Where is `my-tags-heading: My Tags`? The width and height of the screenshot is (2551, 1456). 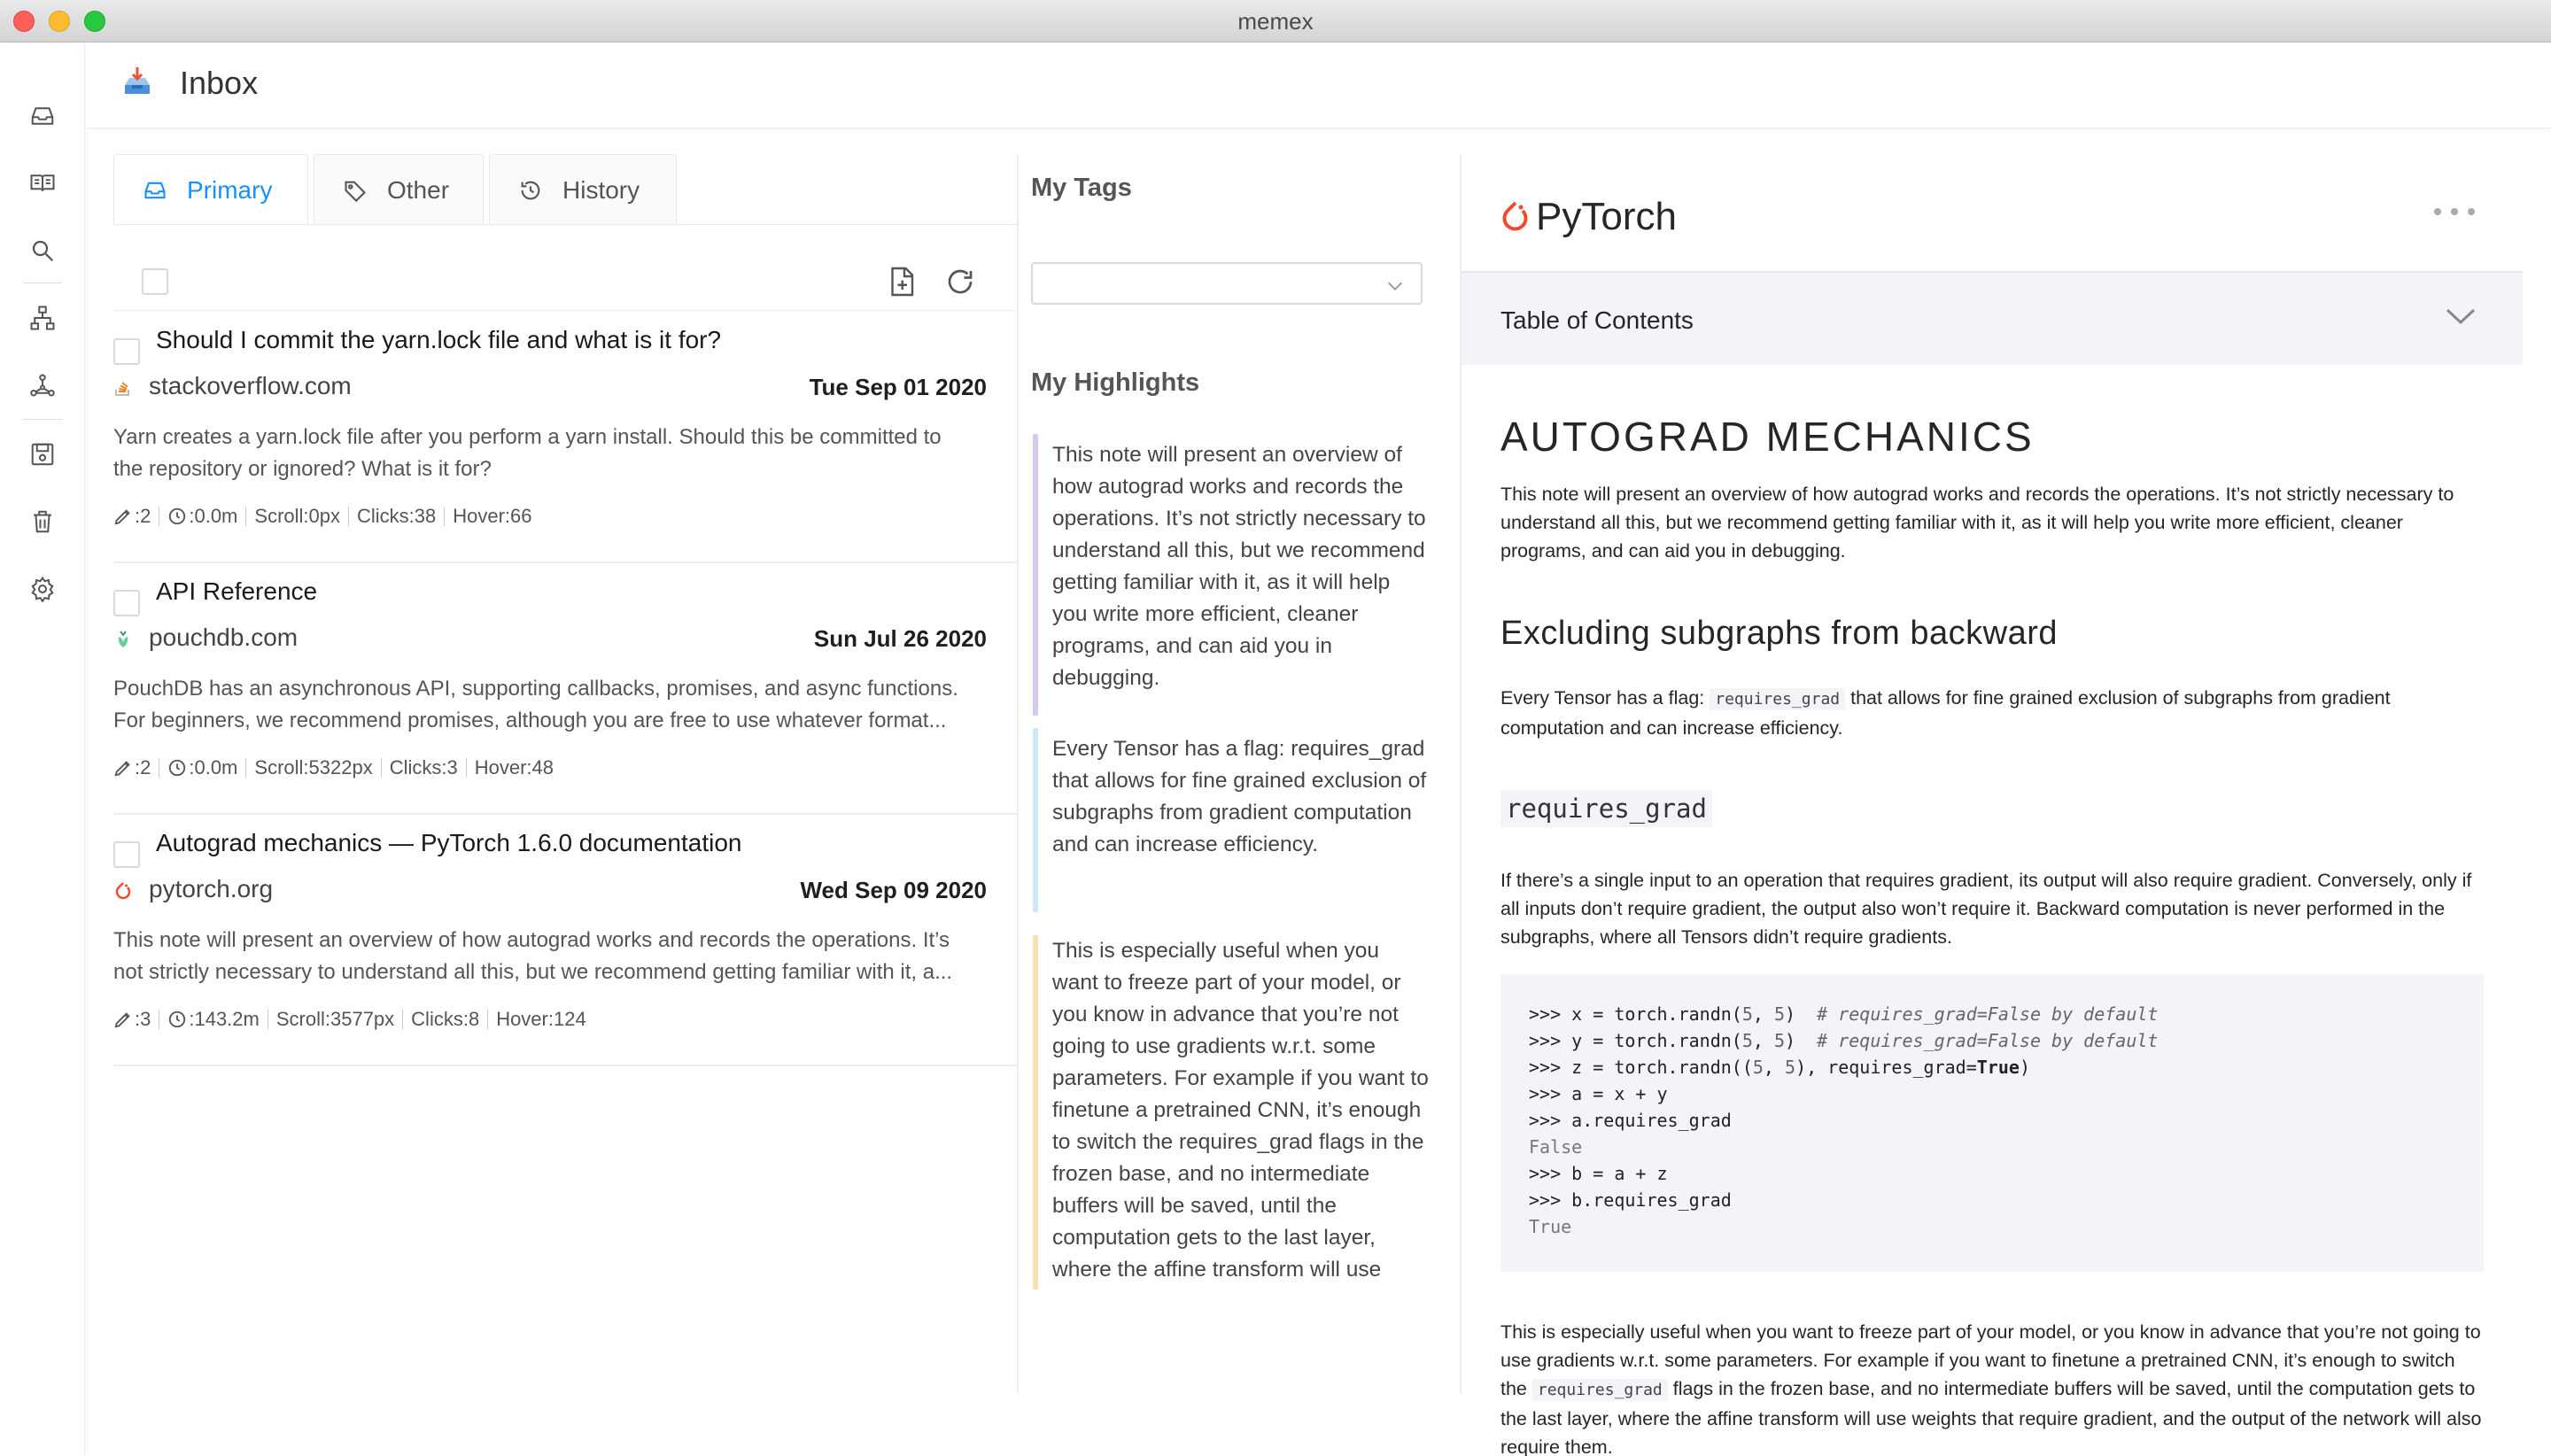 my-tags-heading: My Tags is located at coordinates (1082, 188).